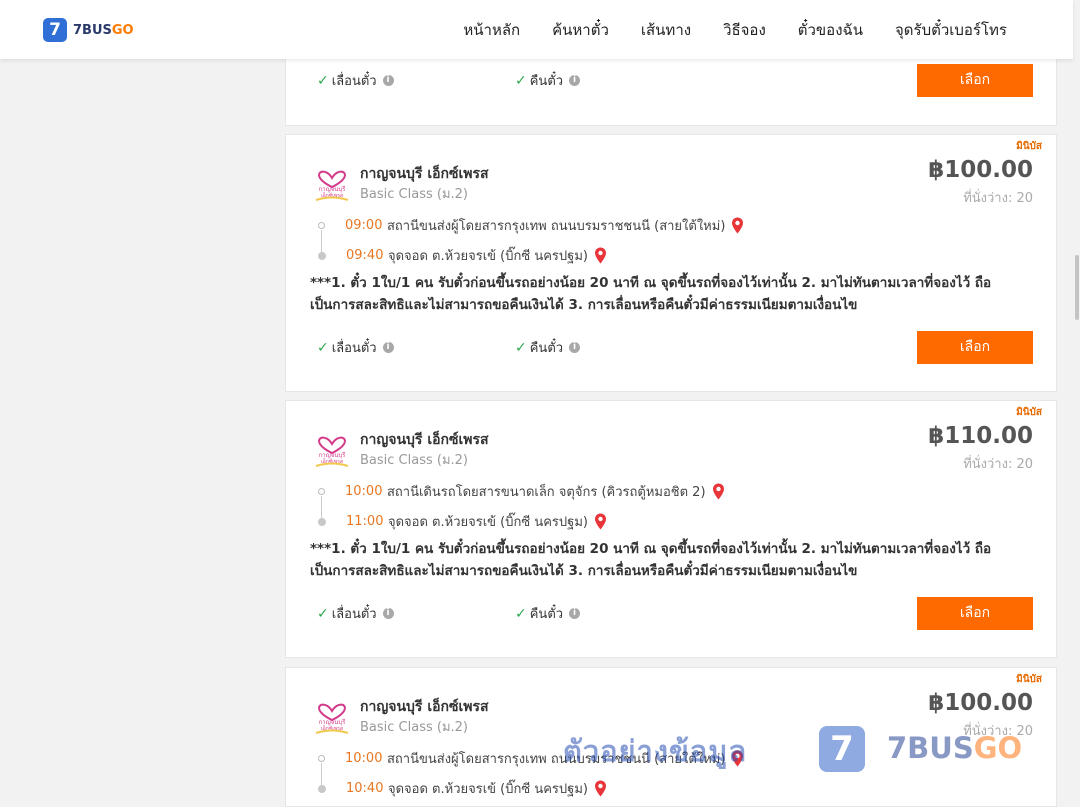 The width and height of the screenshot is (1080, 807). I want to click on scroll-thumb, so click(1077, 287).